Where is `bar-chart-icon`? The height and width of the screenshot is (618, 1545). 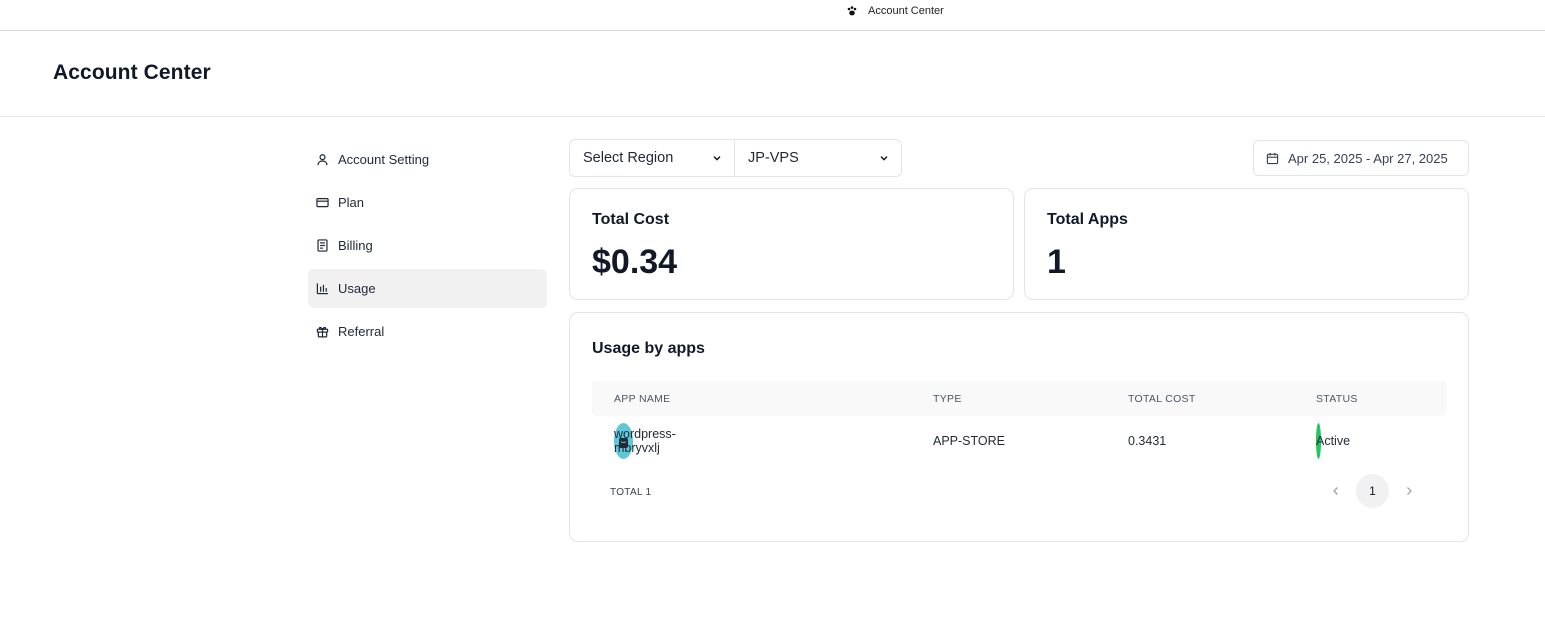 bar-chart-icon is located at coordinates (322, 289).